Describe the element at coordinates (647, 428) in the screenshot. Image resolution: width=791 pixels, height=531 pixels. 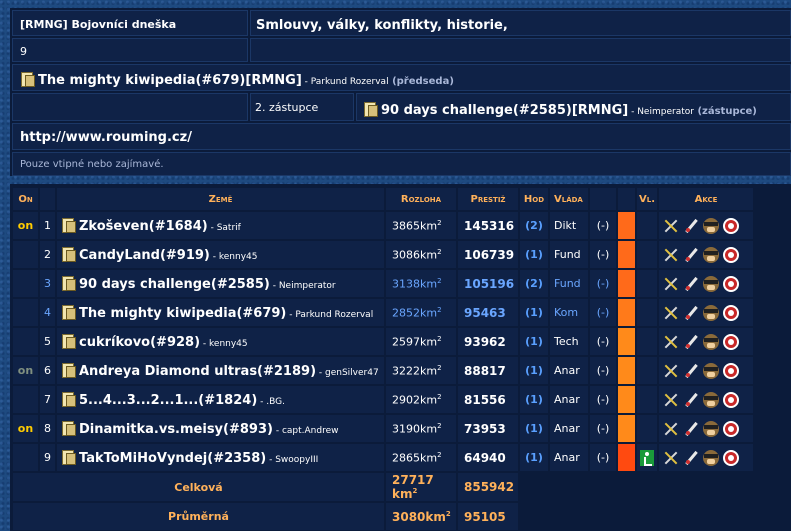
I see `vl-cell` at that location.